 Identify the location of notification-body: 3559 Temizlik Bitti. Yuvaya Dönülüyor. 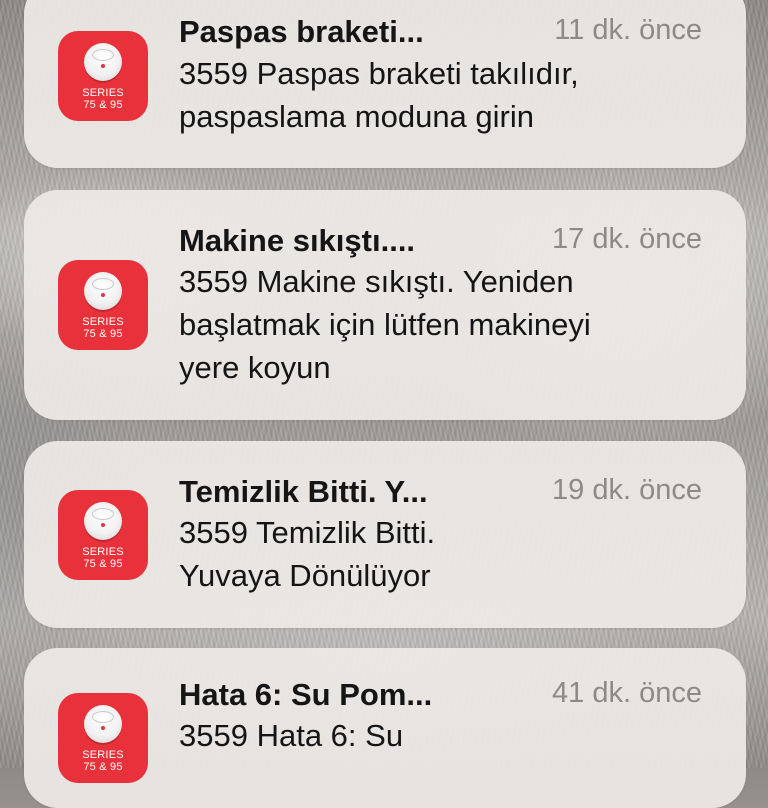
(307, 554).